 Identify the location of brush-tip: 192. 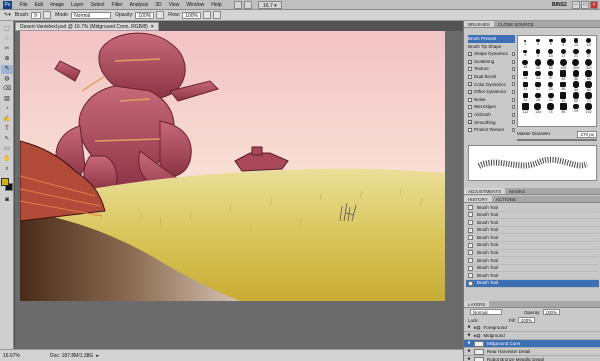
(588, 108).